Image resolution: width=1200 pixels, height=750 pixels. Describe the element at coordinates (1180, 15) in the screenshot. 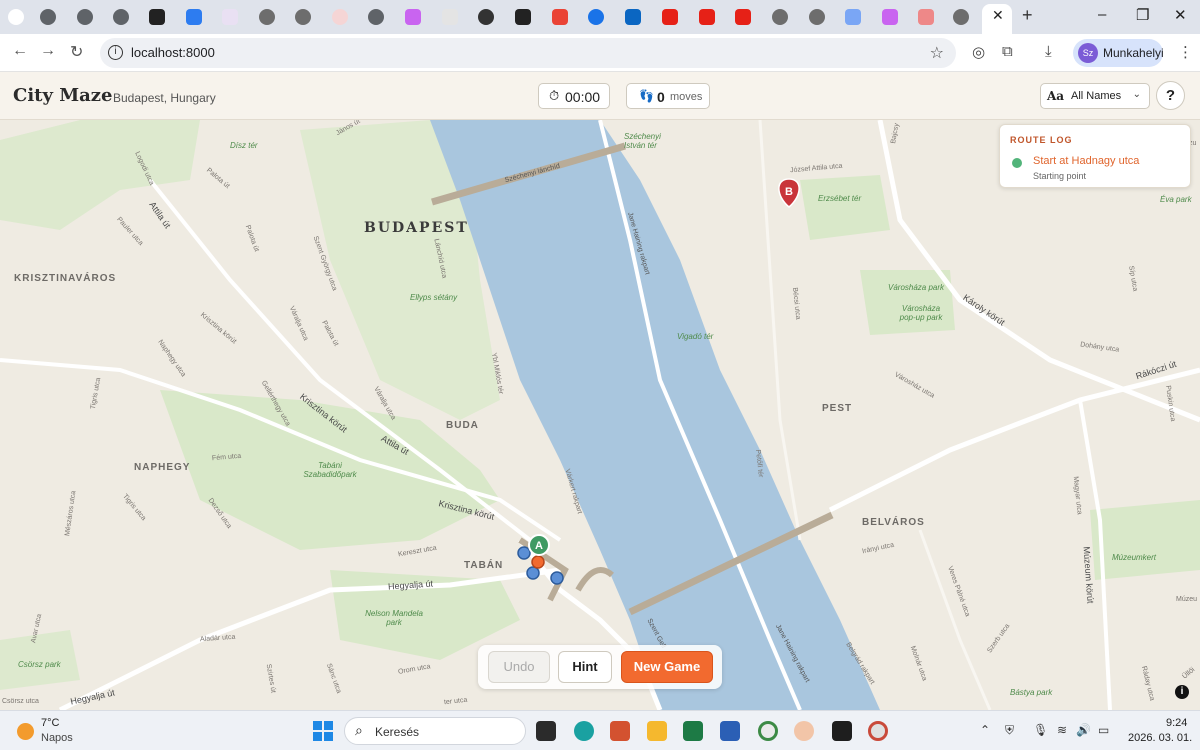

I see `close-window-icon: ✕` at that location.